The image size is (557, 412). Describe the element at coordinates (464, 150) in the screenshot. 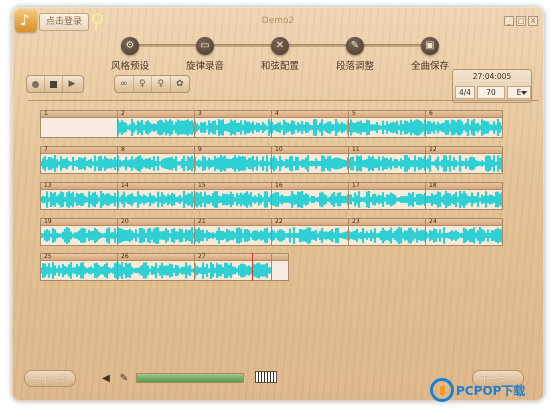

I see `measure-header: 12` at that location.